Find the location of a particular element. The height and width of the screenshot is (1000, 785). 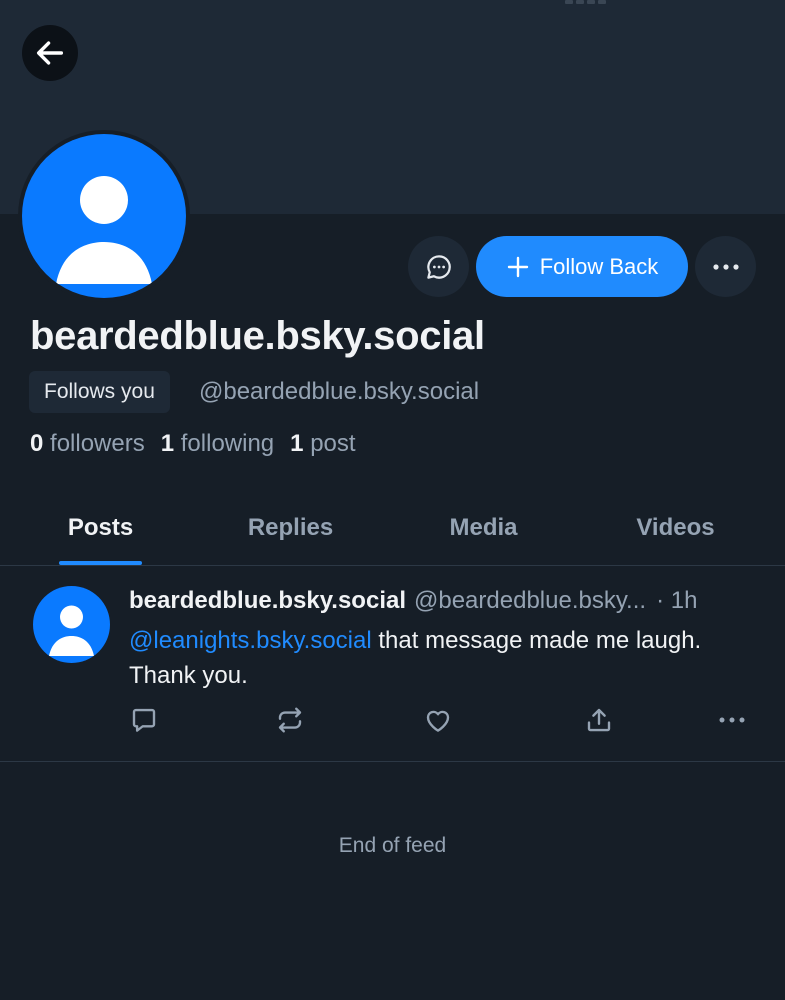

repost-button is located at coordinates (290, 720).